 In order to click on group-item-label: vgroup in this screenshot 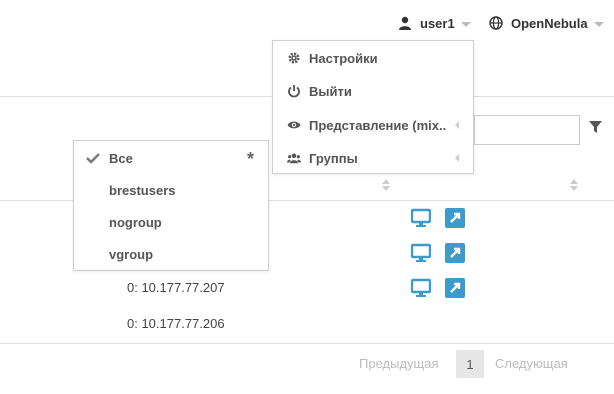, I will do `click(131, 254)`.